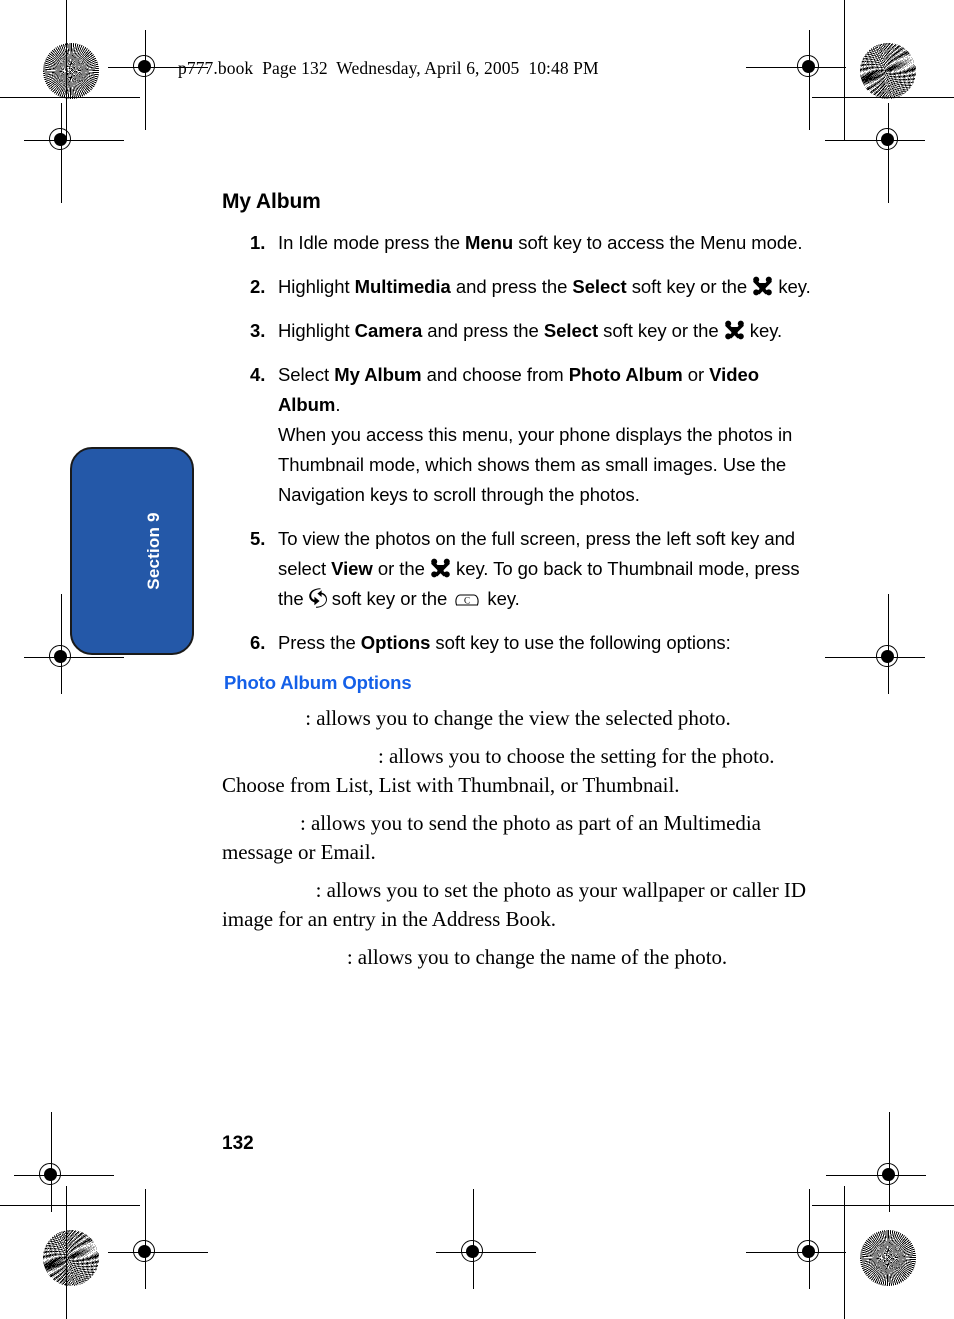 This screenshot has width=954, height=1319. What do you see at coordinates (258, 642) in the screenshot?
I see `step-number: 6.` at bounding box center [258, 642].